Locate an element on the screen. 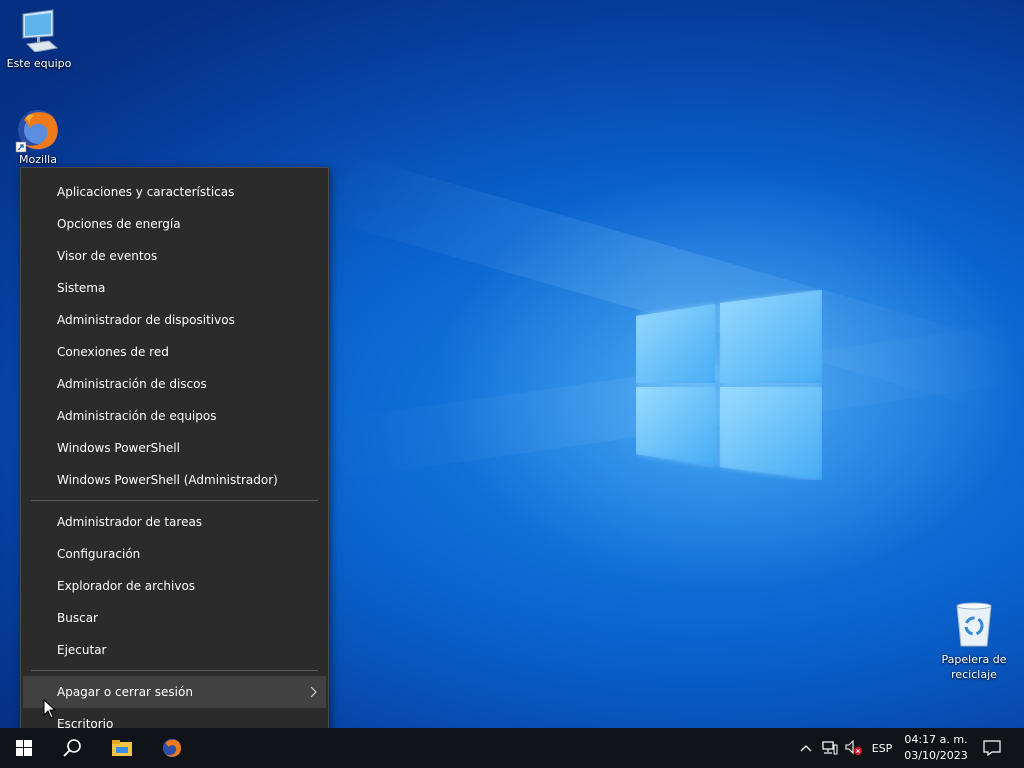  menu-item-windows-powershell: Windows PowerShell is located at coordinates (174, 448).